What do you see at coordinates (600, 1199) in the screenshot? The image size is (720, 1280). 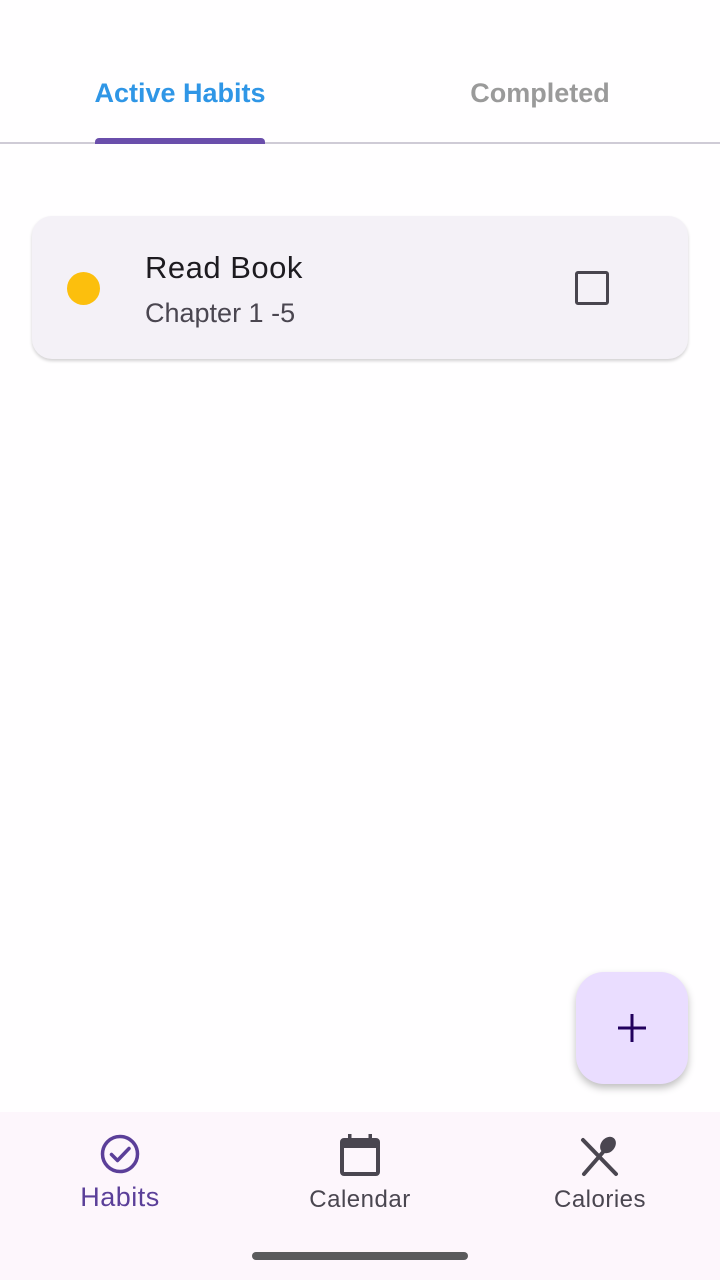 I see `nav-calories-label: Calories` at bounding box center [600, 1199].